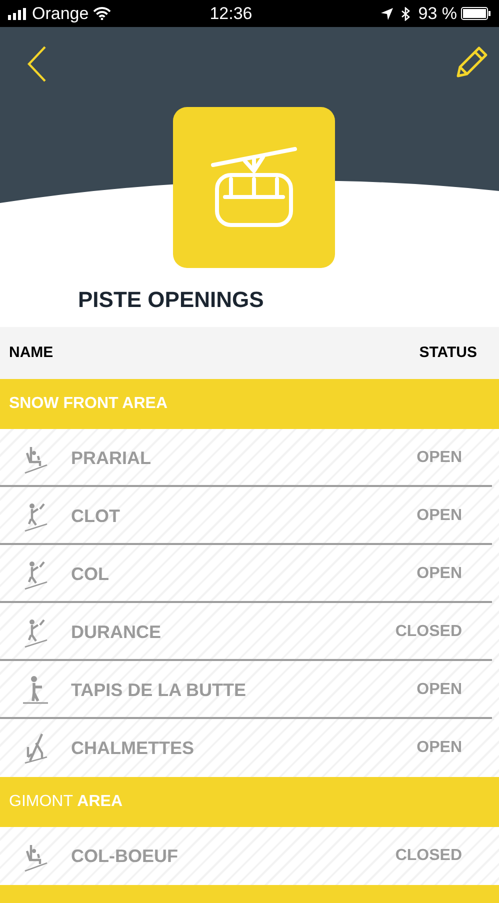 Image resolution: width=499 pixels, height=903 pixels. Describe the element at coordinates (249, 690) in the screenshot. I see `lift-row: TAPIS DE LA BUTTE OPEN` at that location.